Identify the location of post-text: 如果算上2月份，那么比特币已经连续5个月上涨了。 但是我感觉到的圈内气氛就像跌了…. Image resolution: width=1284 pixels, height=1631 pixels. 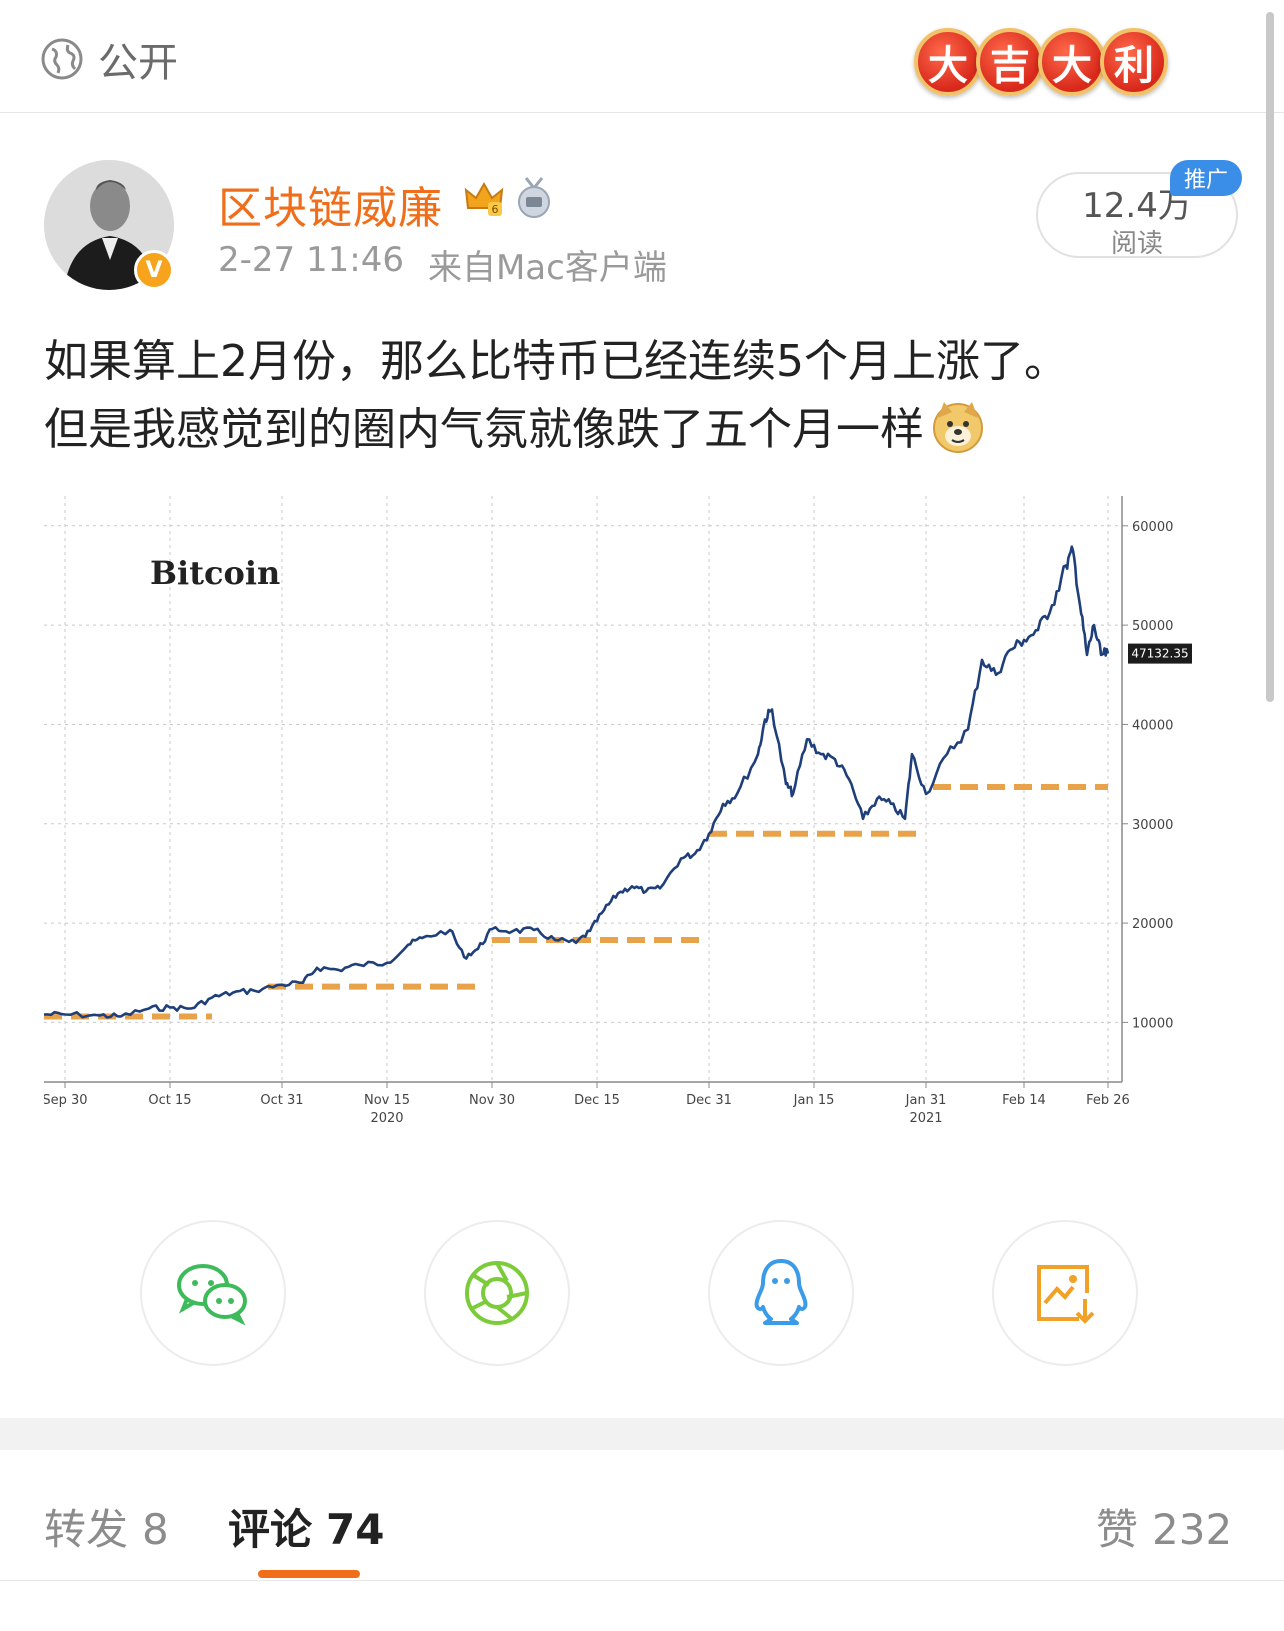
(644, 396).